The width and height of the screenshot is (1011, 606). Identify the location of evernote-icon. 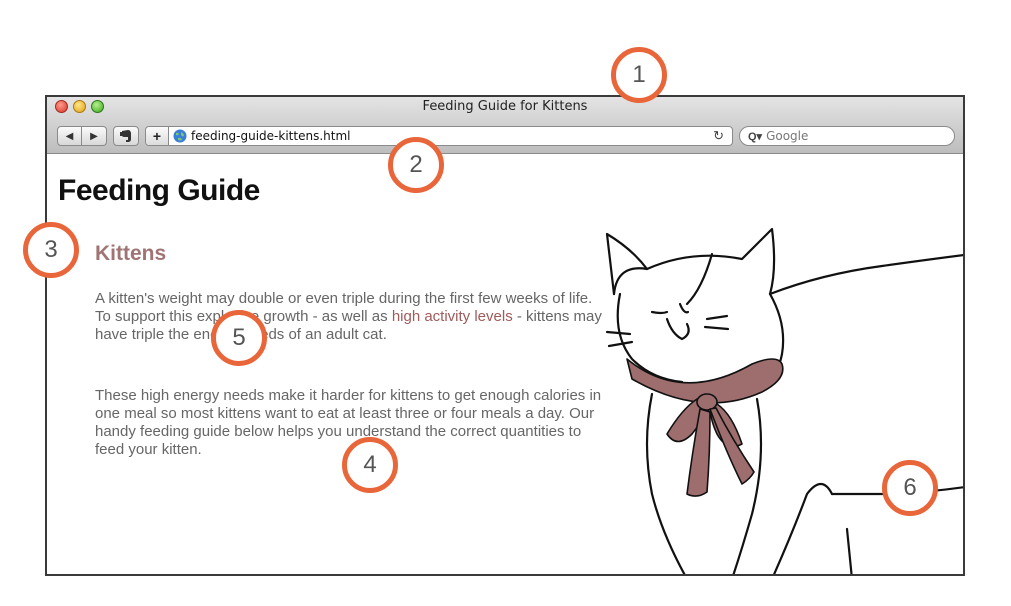
(125, 136).